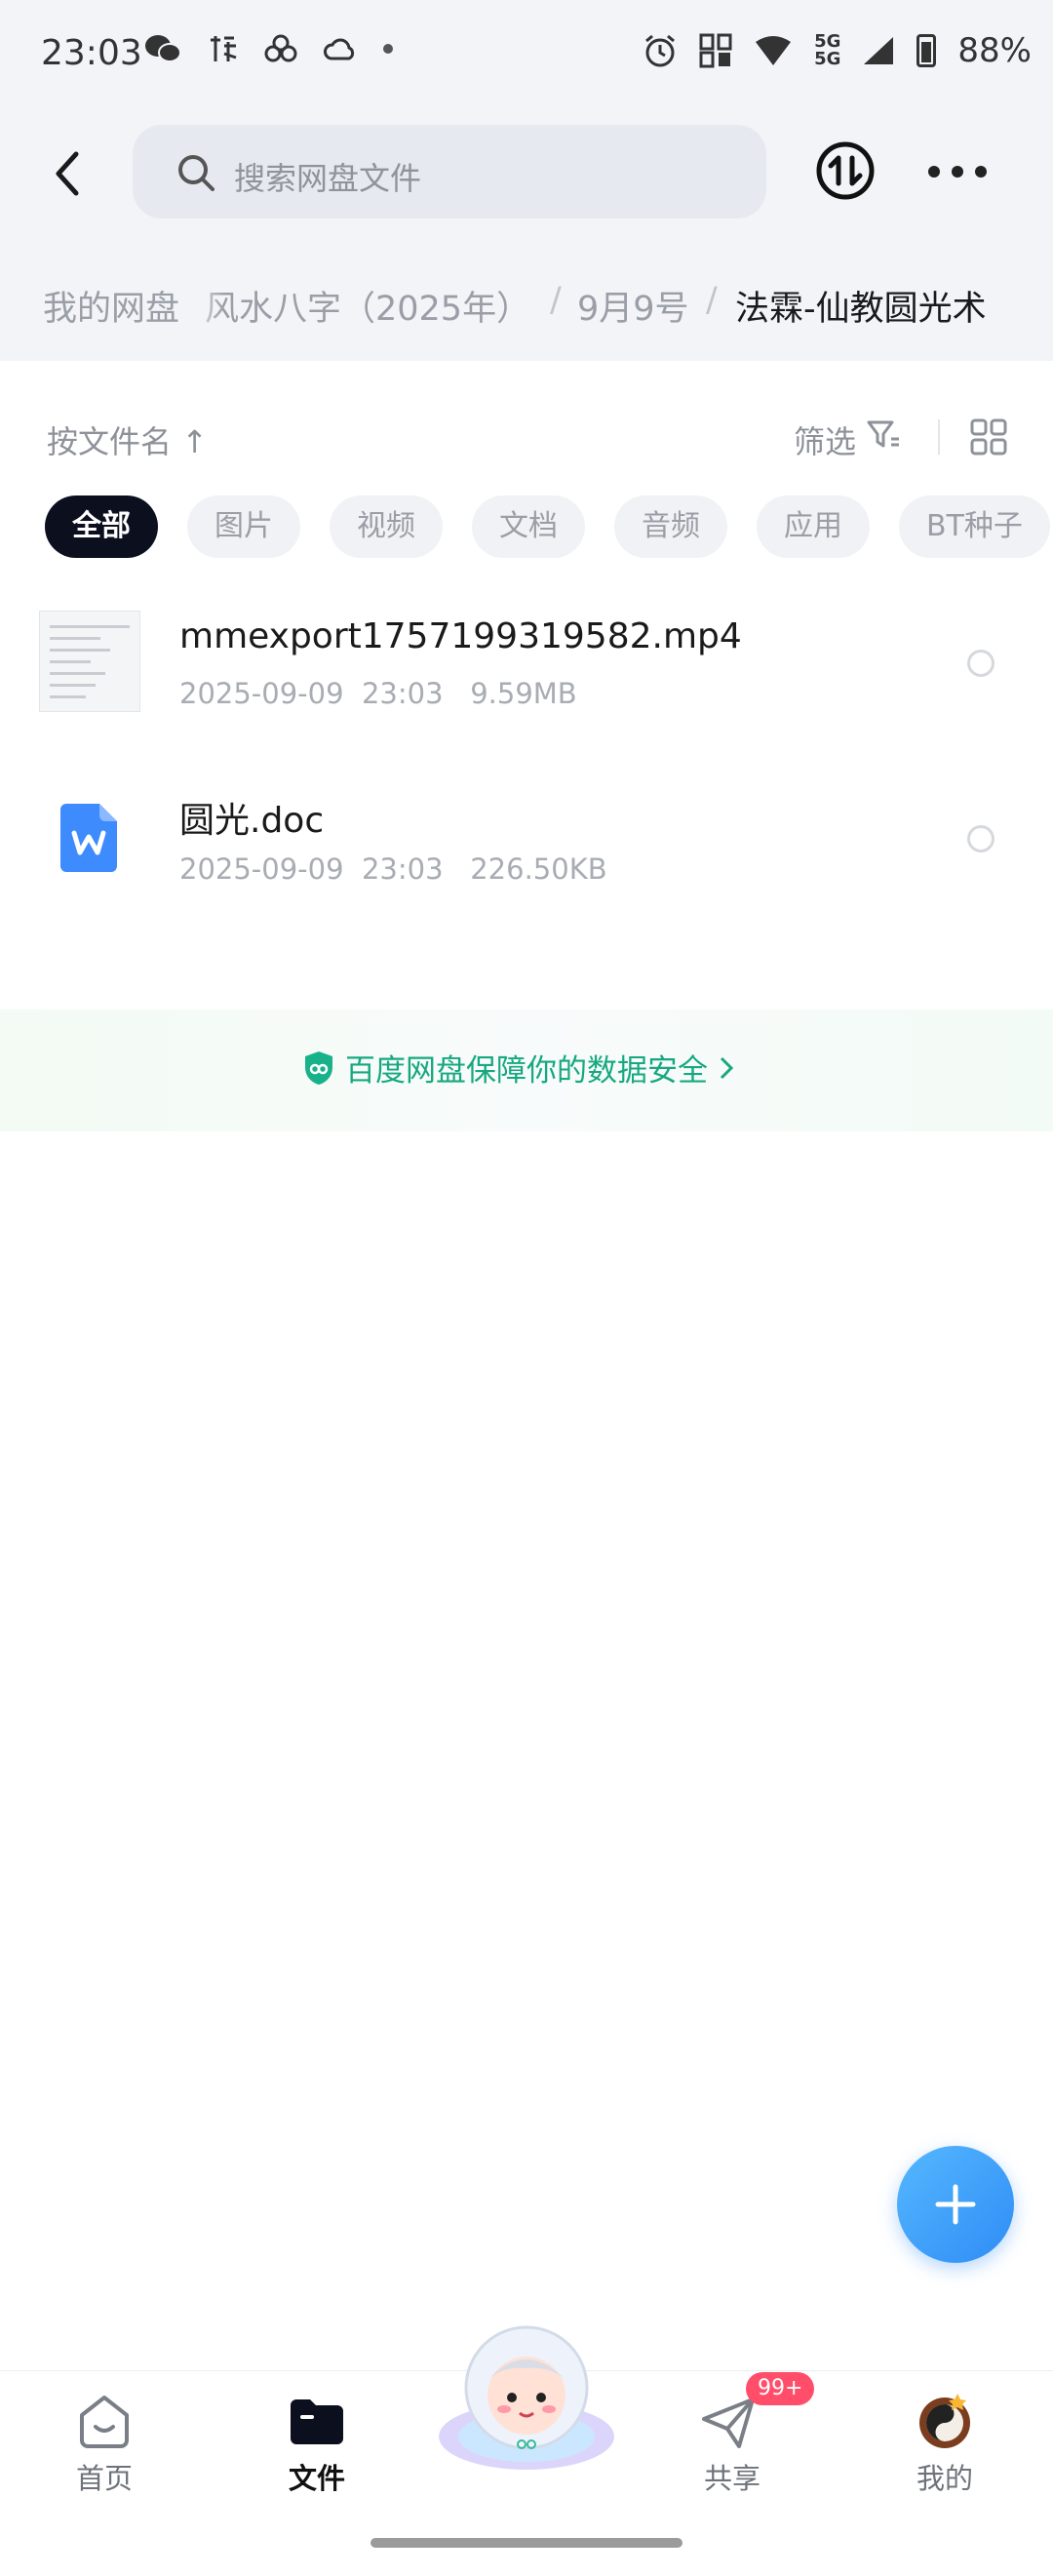 The height and width of the screenshot is (2576, 1053). I want to click on home-icon, so click(104, 2422).